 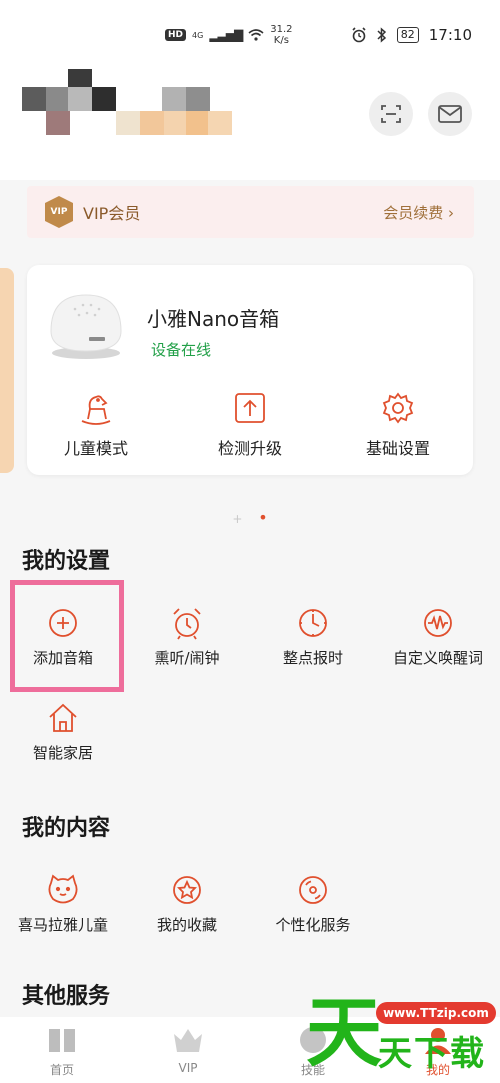 What do you see at coordinates (187, 658) in the screenshot?
I see `alarm-label: 熏听/闹钟` at bounding box center [187, 658].